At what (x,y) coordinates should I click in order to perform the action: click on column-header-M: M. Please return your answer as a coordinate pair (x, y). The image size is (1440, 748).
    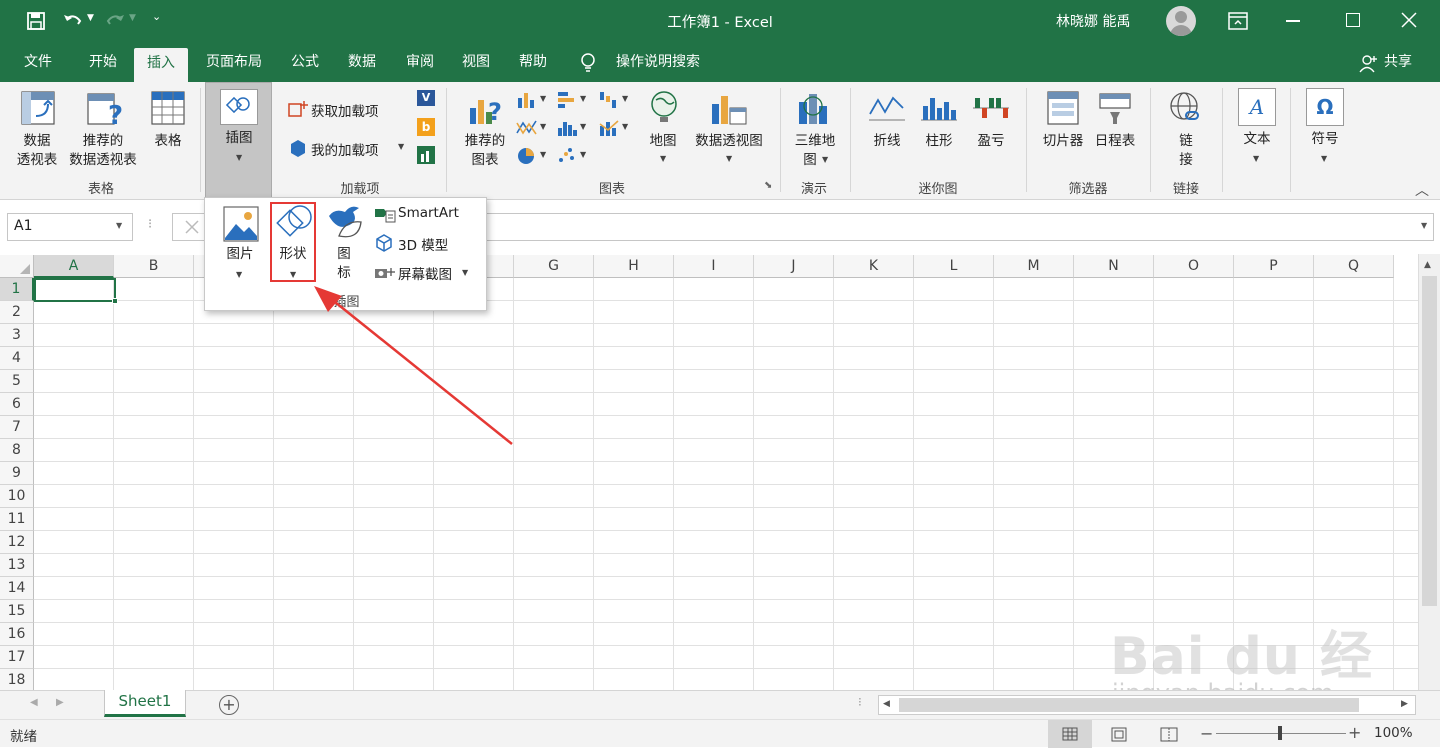
    Looking at the image, I should click on (1034, 266).